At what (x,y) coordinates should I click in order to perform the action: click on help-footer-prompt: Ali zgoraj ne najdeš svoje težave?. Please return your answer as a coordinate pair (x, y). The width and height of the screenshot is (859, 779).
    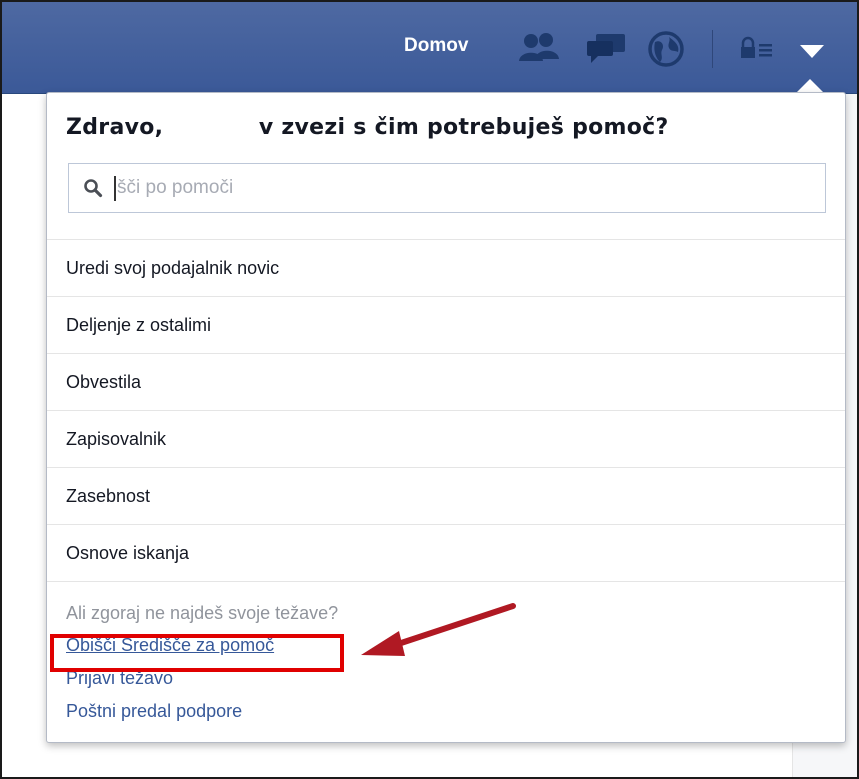
    Looking at the image, I should click on (202, 613).